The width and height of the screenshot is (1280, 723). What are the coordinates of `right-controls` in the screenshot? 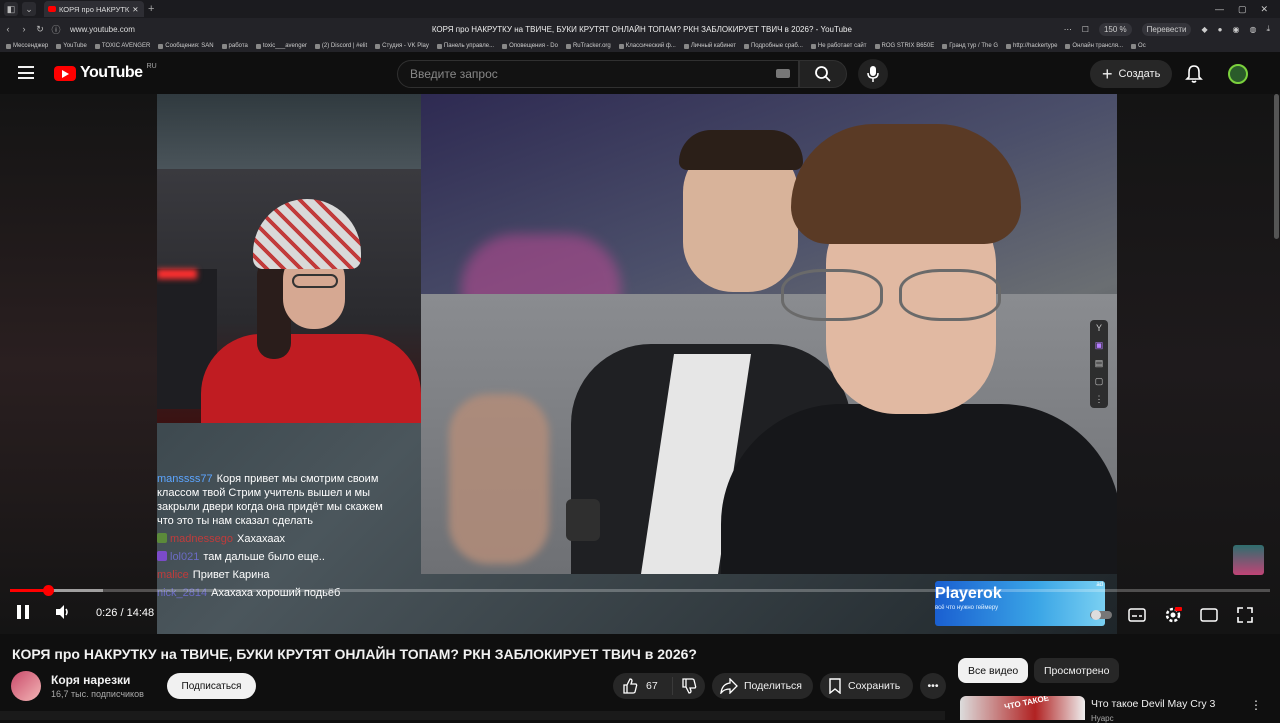 It's located at (1173, 615).